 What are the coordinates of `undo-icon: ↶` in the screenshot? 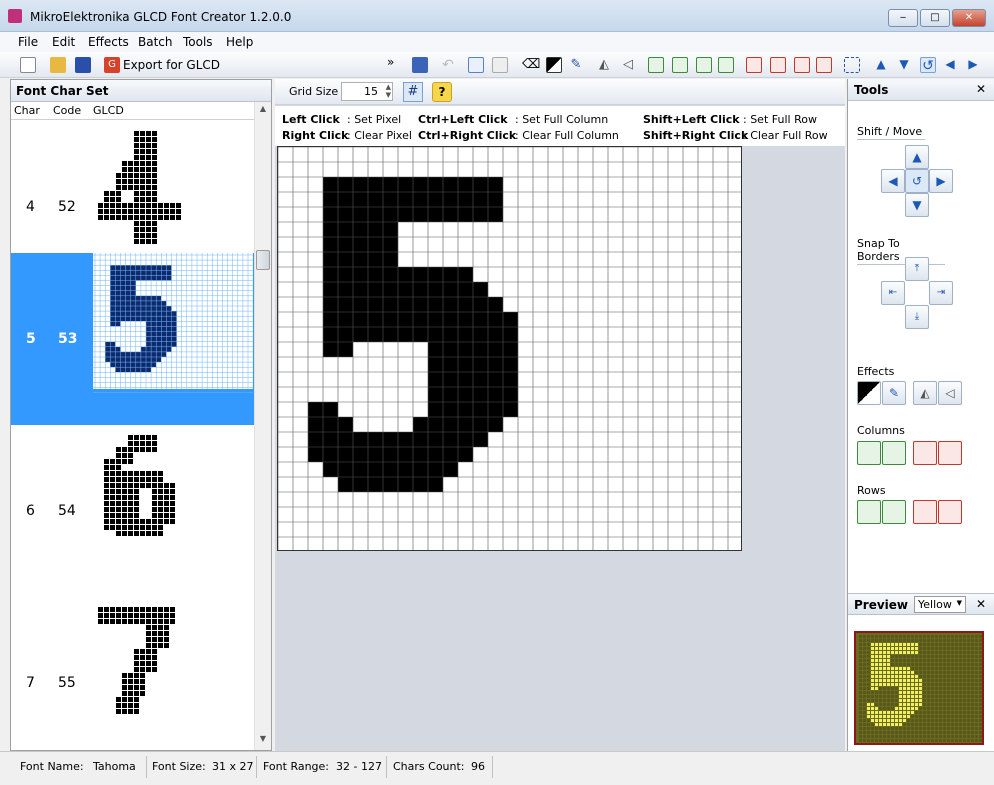 It's located at (448, 65).